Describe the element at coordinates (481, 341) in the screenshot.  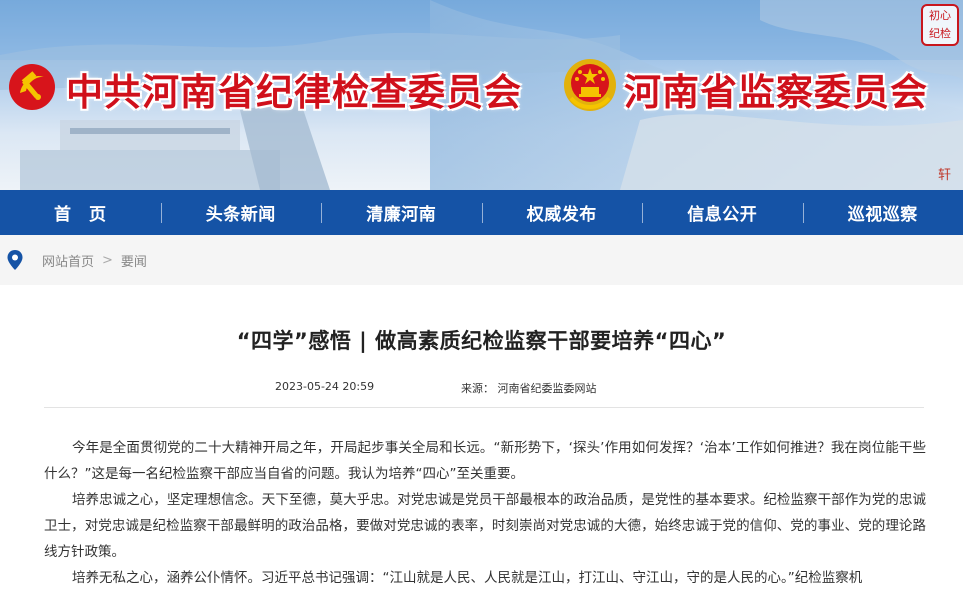
I see `article-title: “四学”感悟 | 做高素质纪检监察干部要培养“四心”` at that location.